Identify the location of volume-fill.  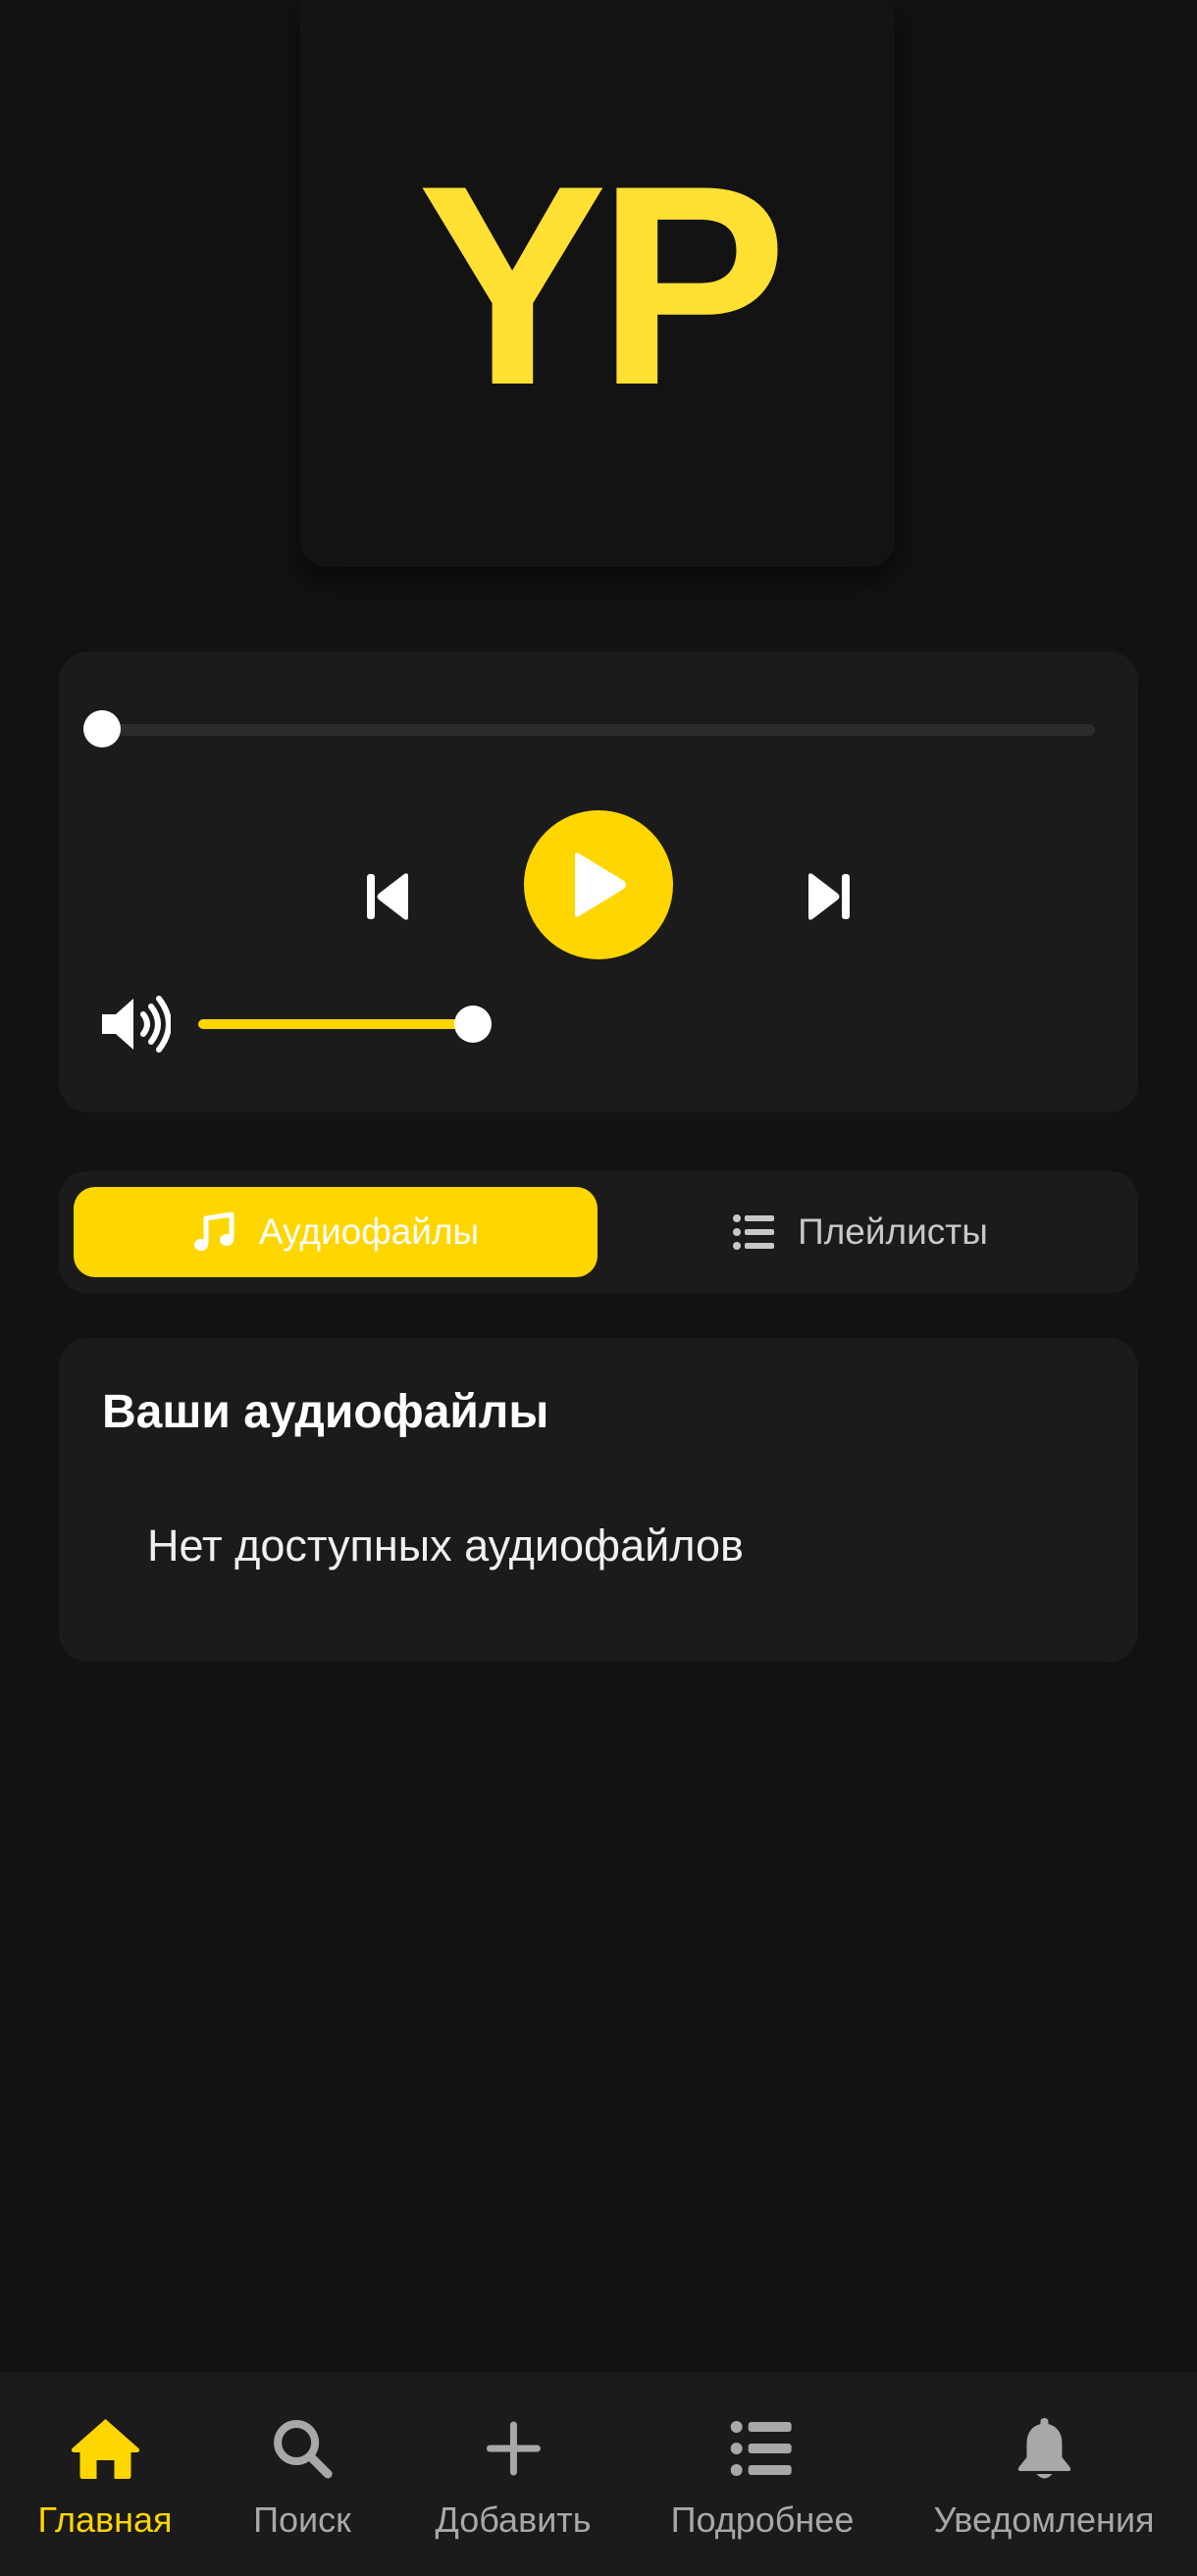
(335, 1024).